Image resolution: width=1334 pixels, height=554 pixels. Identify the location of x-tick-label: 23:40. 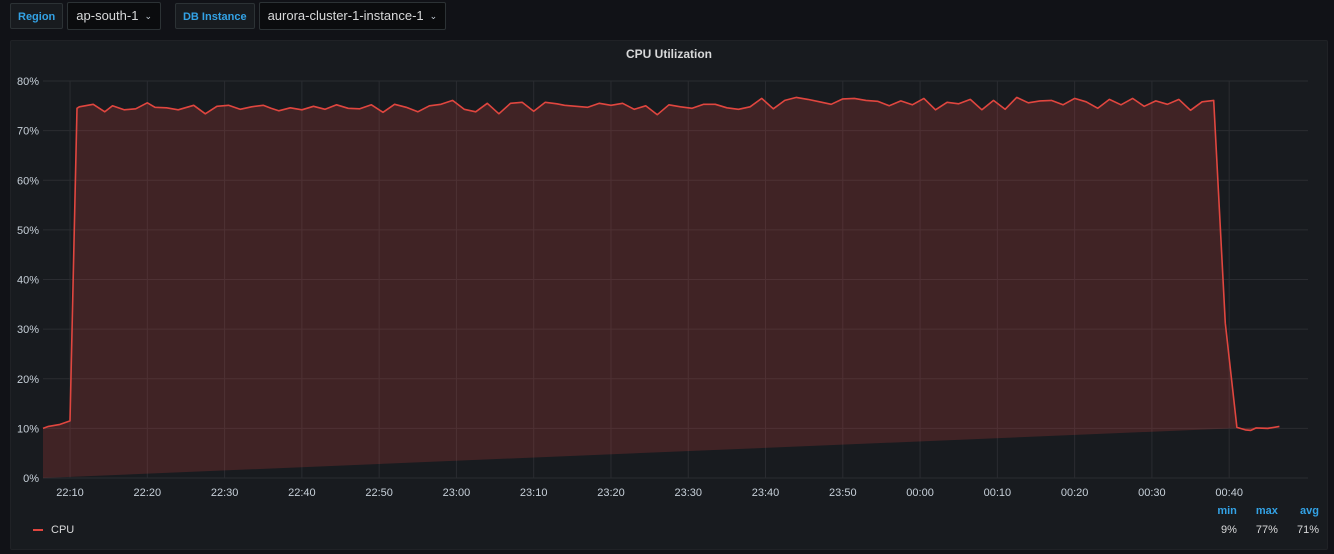
(766, 493).